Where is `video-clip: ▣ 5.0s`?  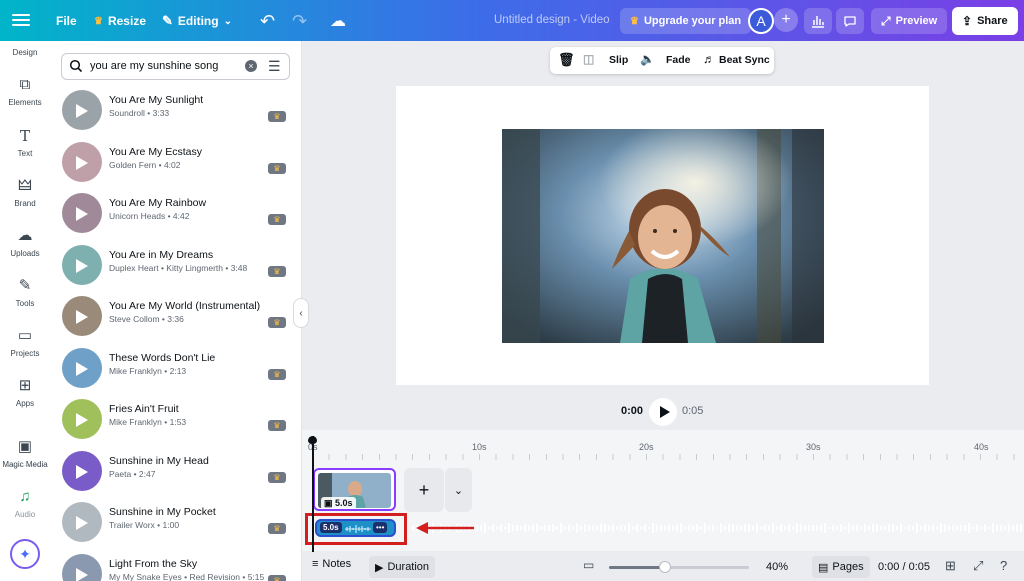
video-clip: ▣ 5.0s is located at coordinates (354, 489).